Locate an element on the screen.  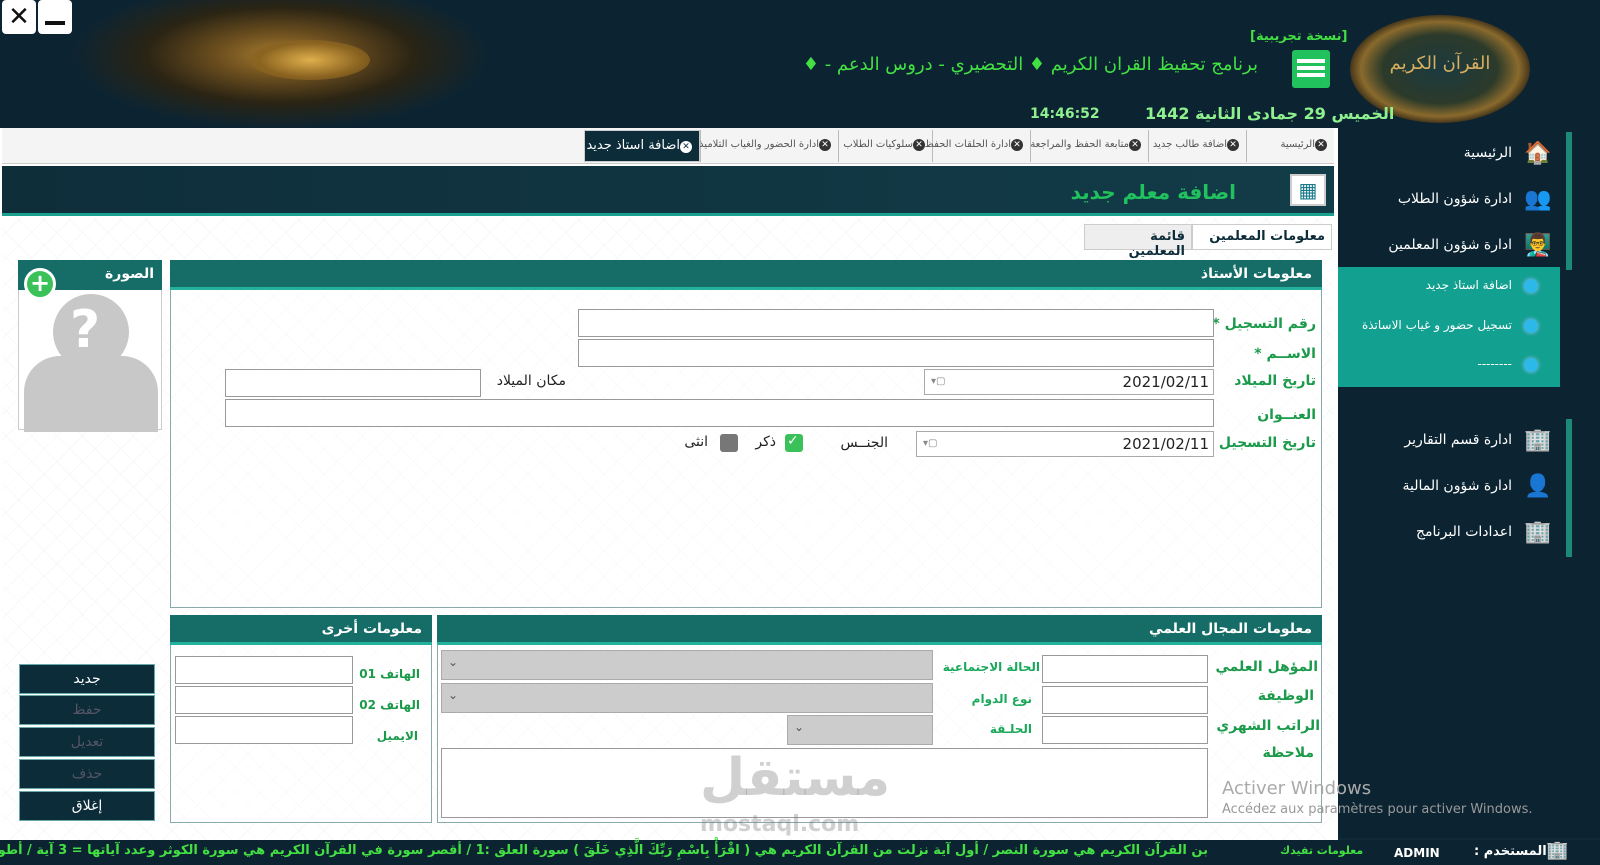
name-field is located at coordinates (896, 353).